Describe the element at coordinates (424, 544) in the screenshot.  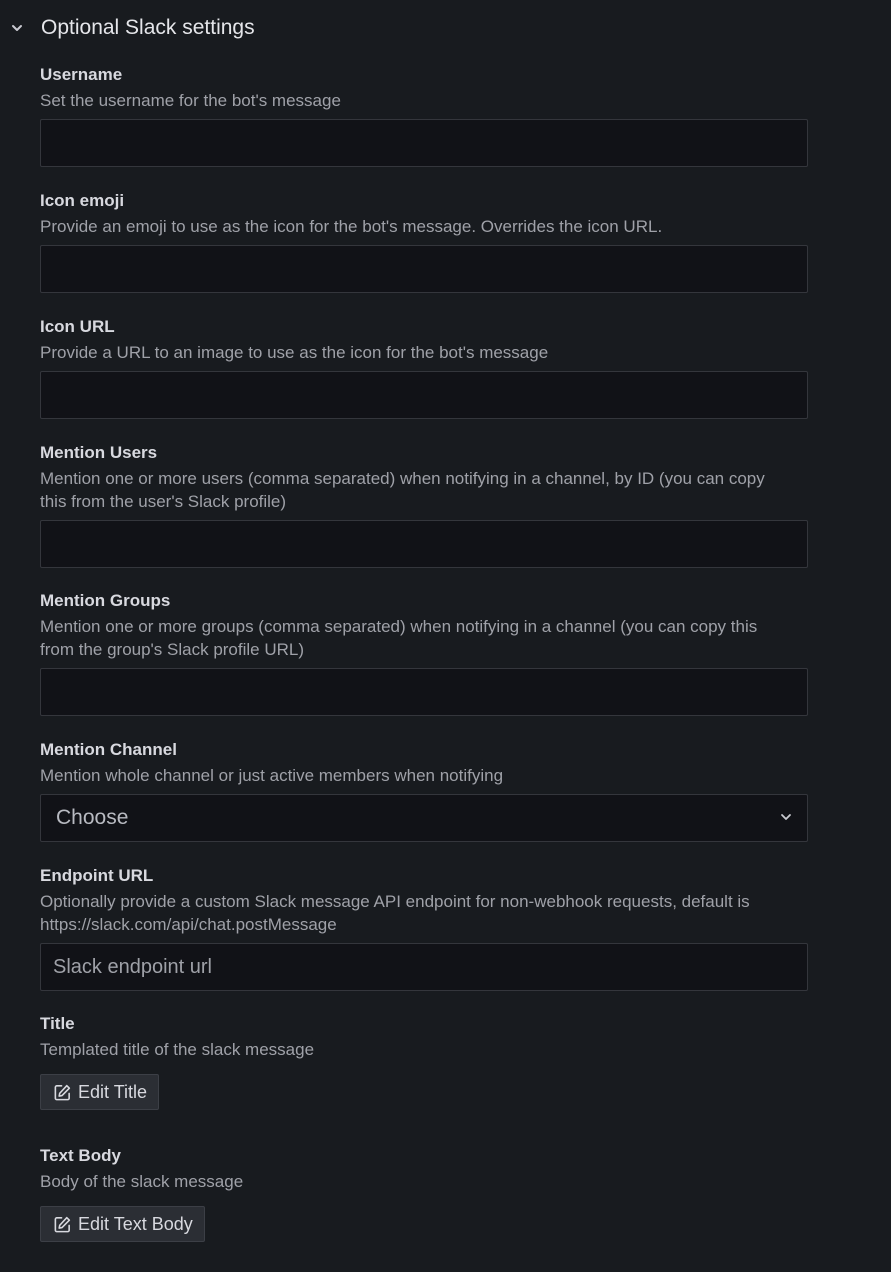
I see `mention-users-input` at that location.